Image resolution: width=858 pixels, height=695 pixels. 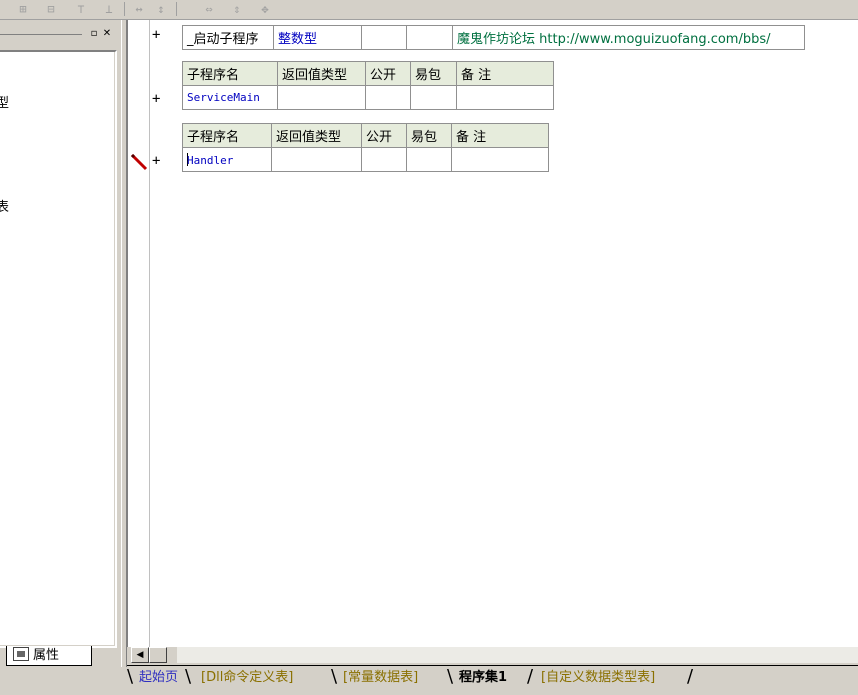 What do you see at coordinates (209, 9) in the screenshot?
I see `center-horizontal-icon: ⇔` at bounding box center [209, 9].